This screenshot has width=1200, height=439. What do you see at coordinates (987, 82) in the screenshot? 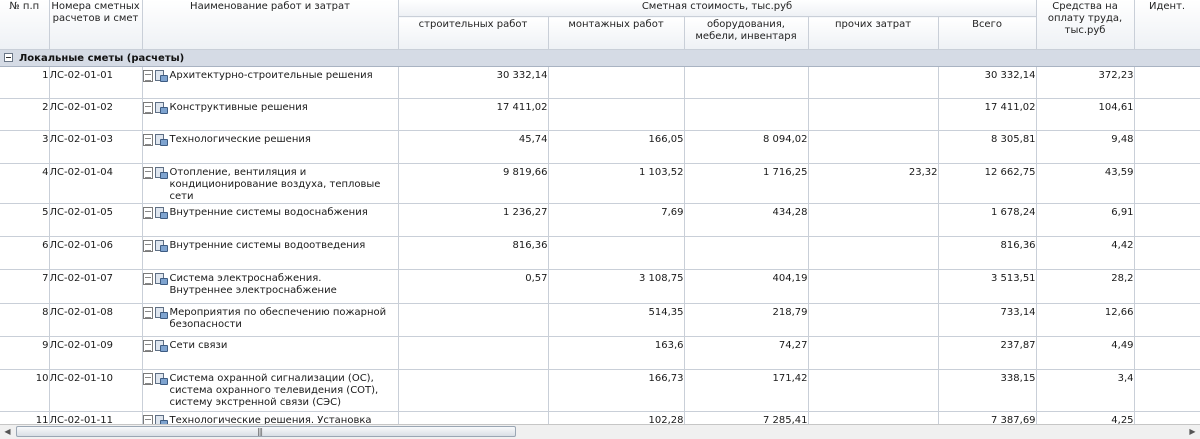
I see `total-cost: 30 332,14` at bounding box center [987, 82].